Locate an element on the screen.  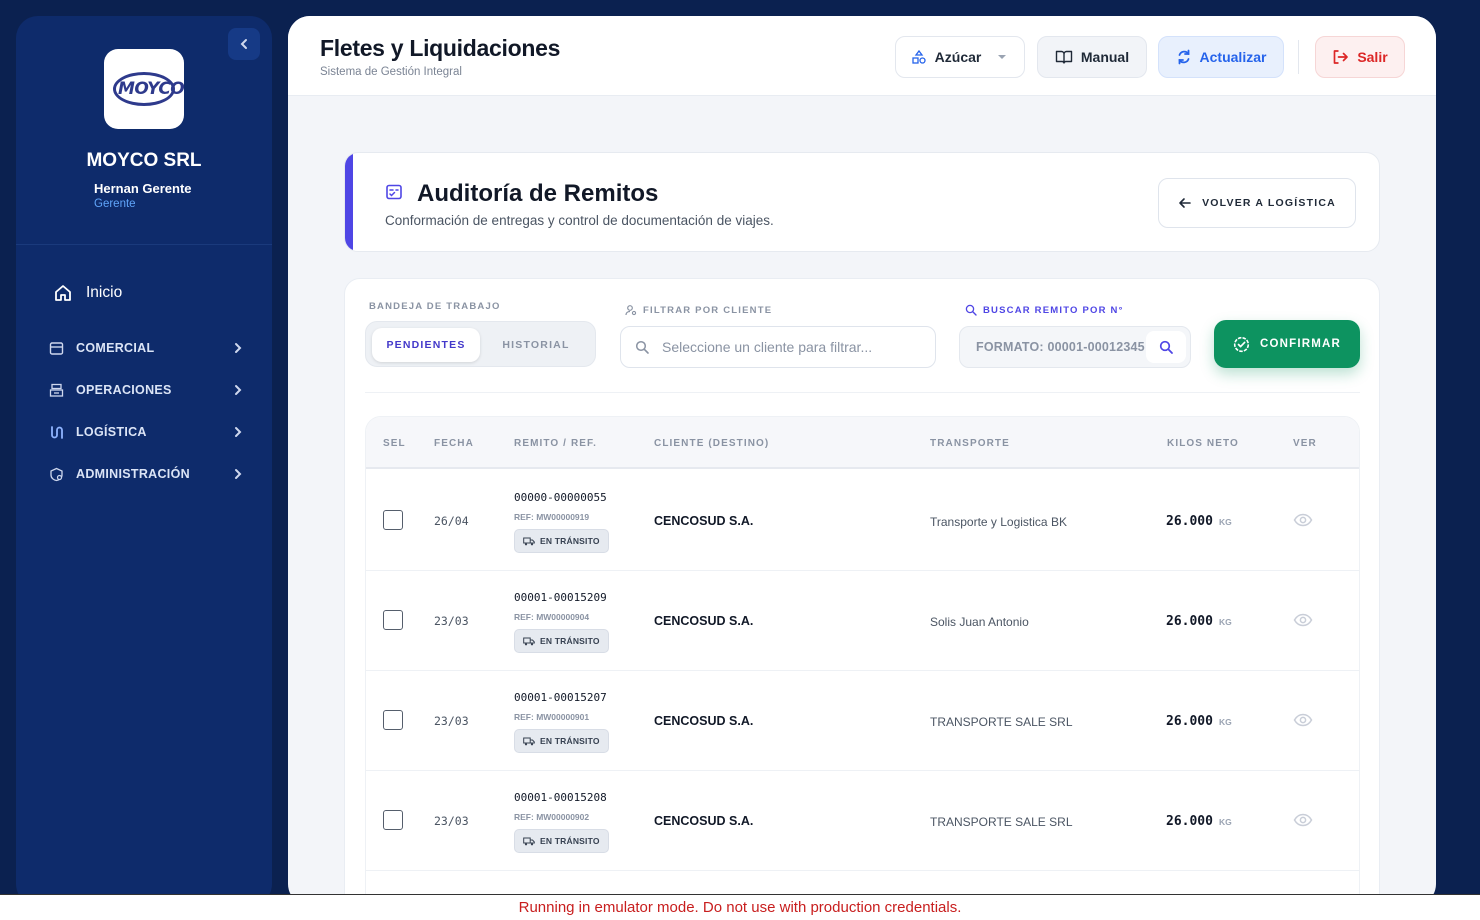
nav-comercial: COMERCIAL is located at coordinates (146, 348).